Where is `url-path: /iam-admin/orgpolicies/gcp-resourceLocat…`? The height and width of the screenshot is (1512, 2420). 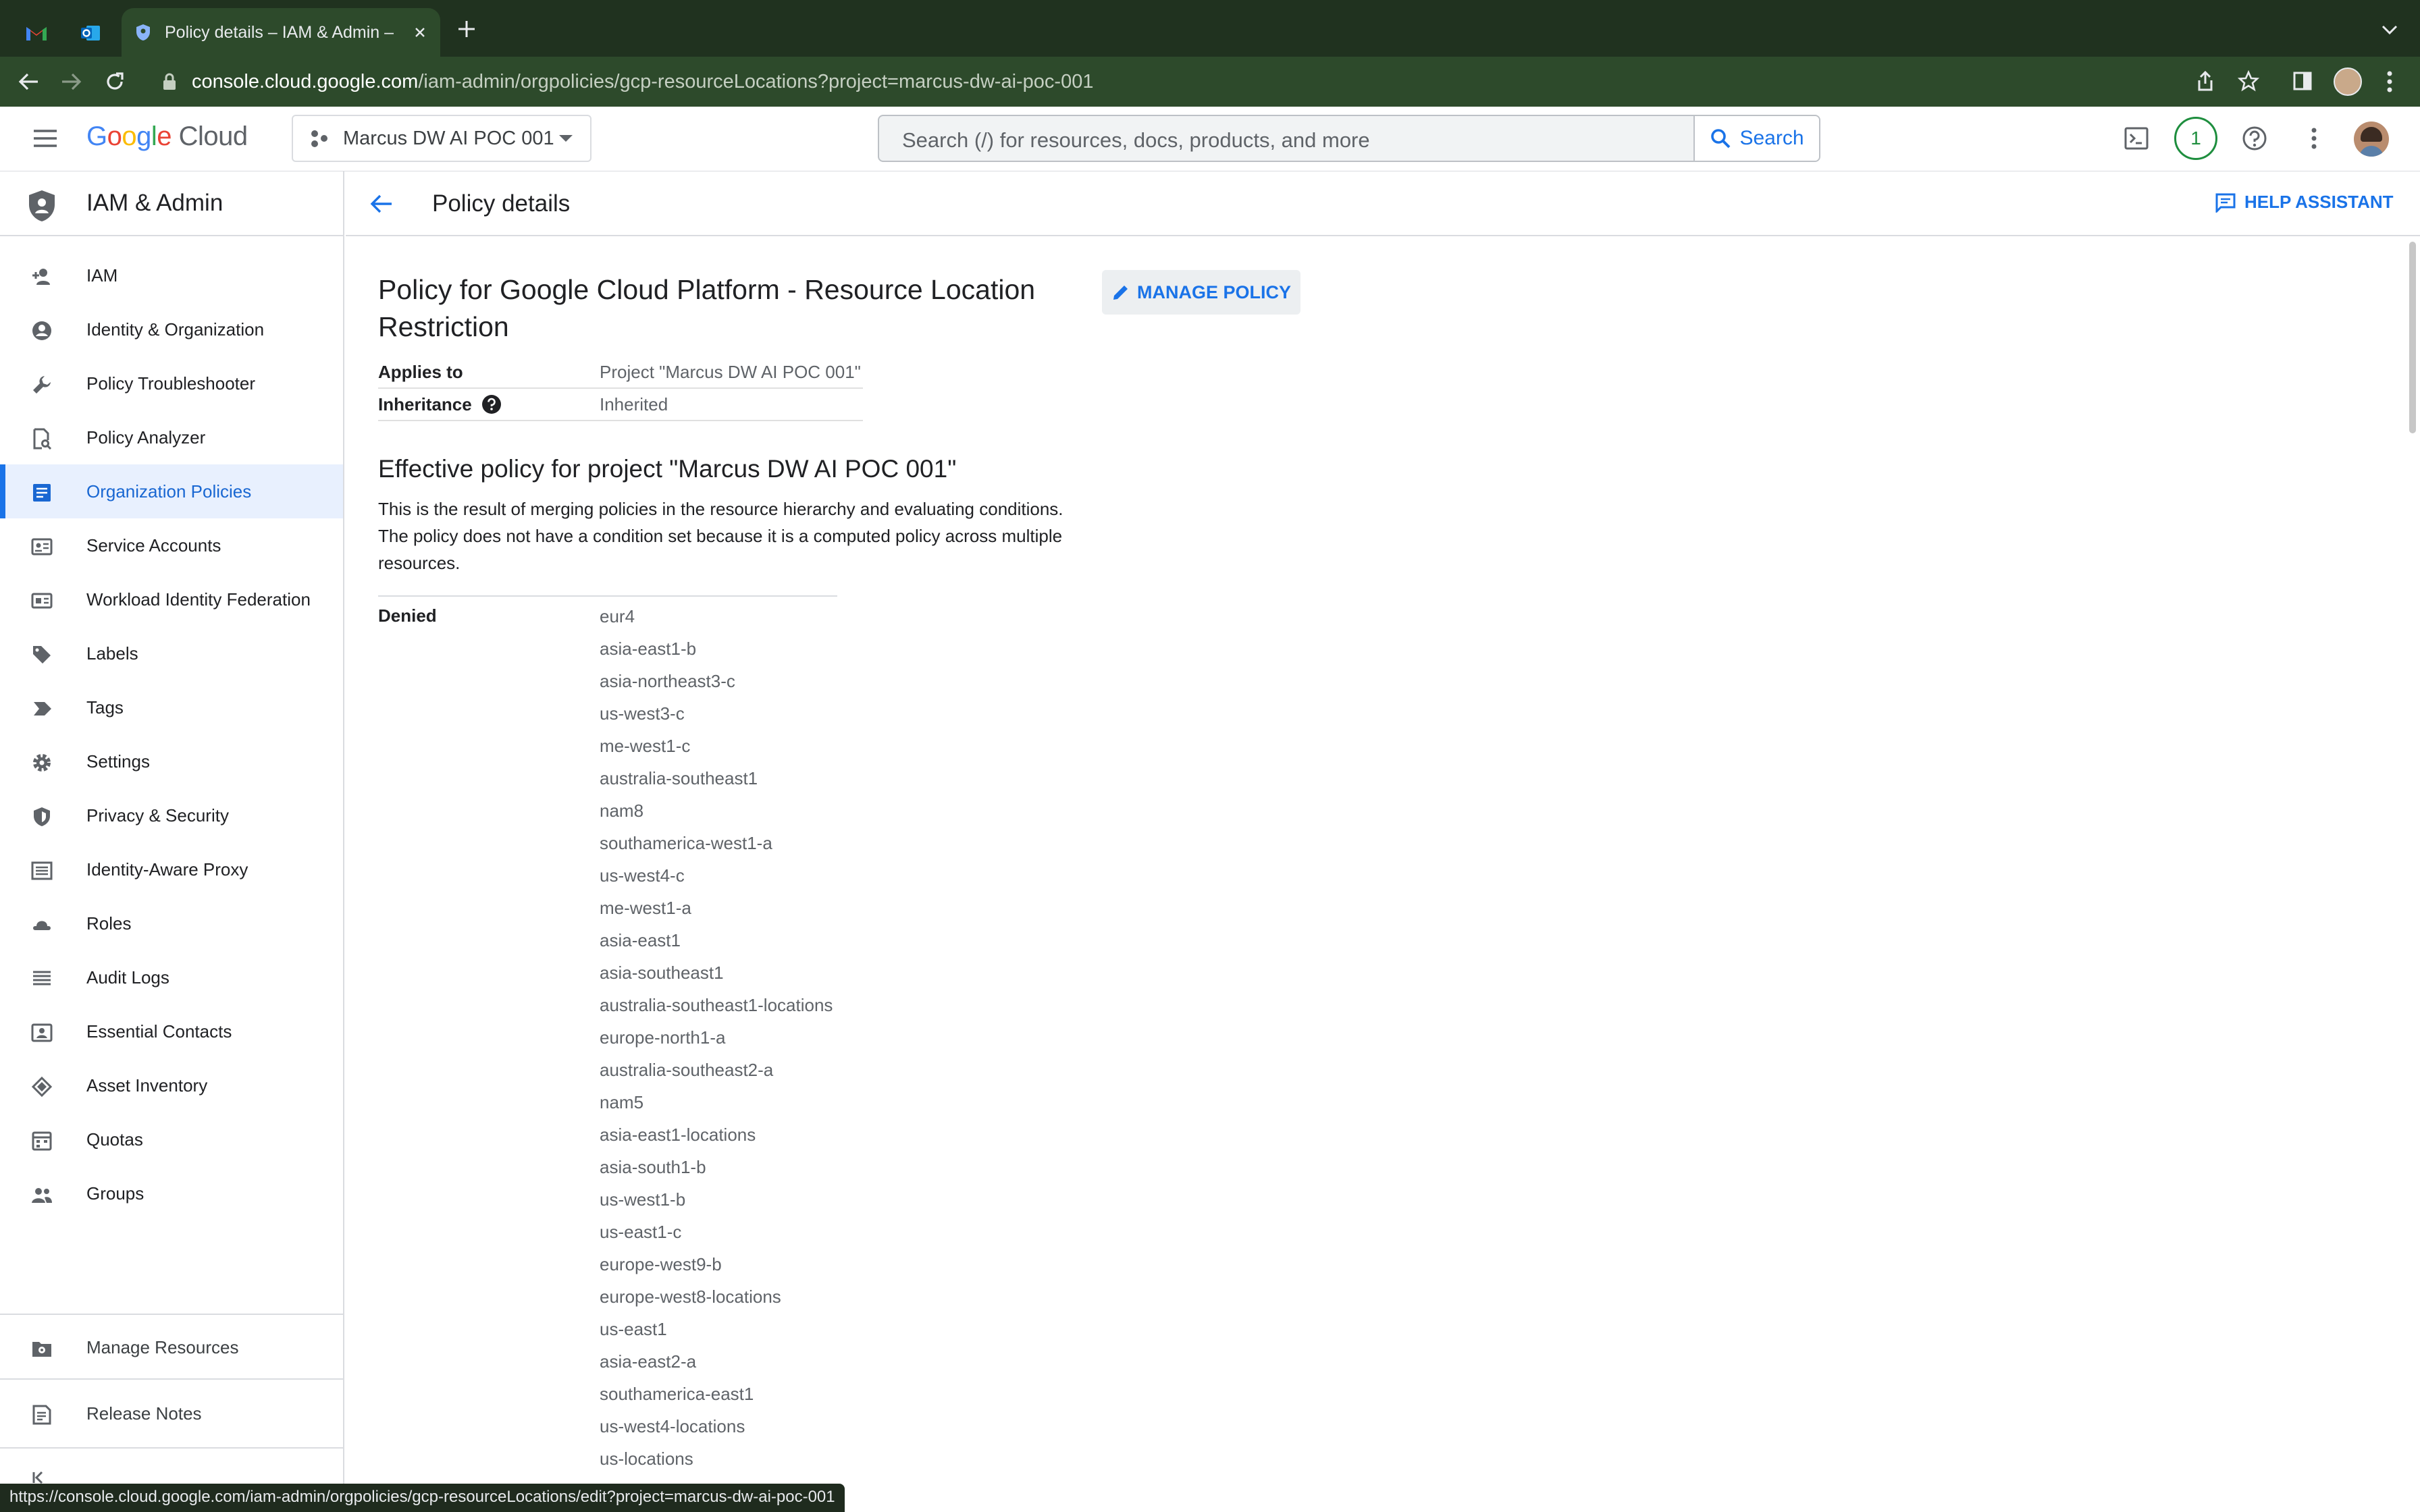 url-path: /iam-admin/orgpolicies/gcp-resourceLocat… is located at coordinates (756, 81).